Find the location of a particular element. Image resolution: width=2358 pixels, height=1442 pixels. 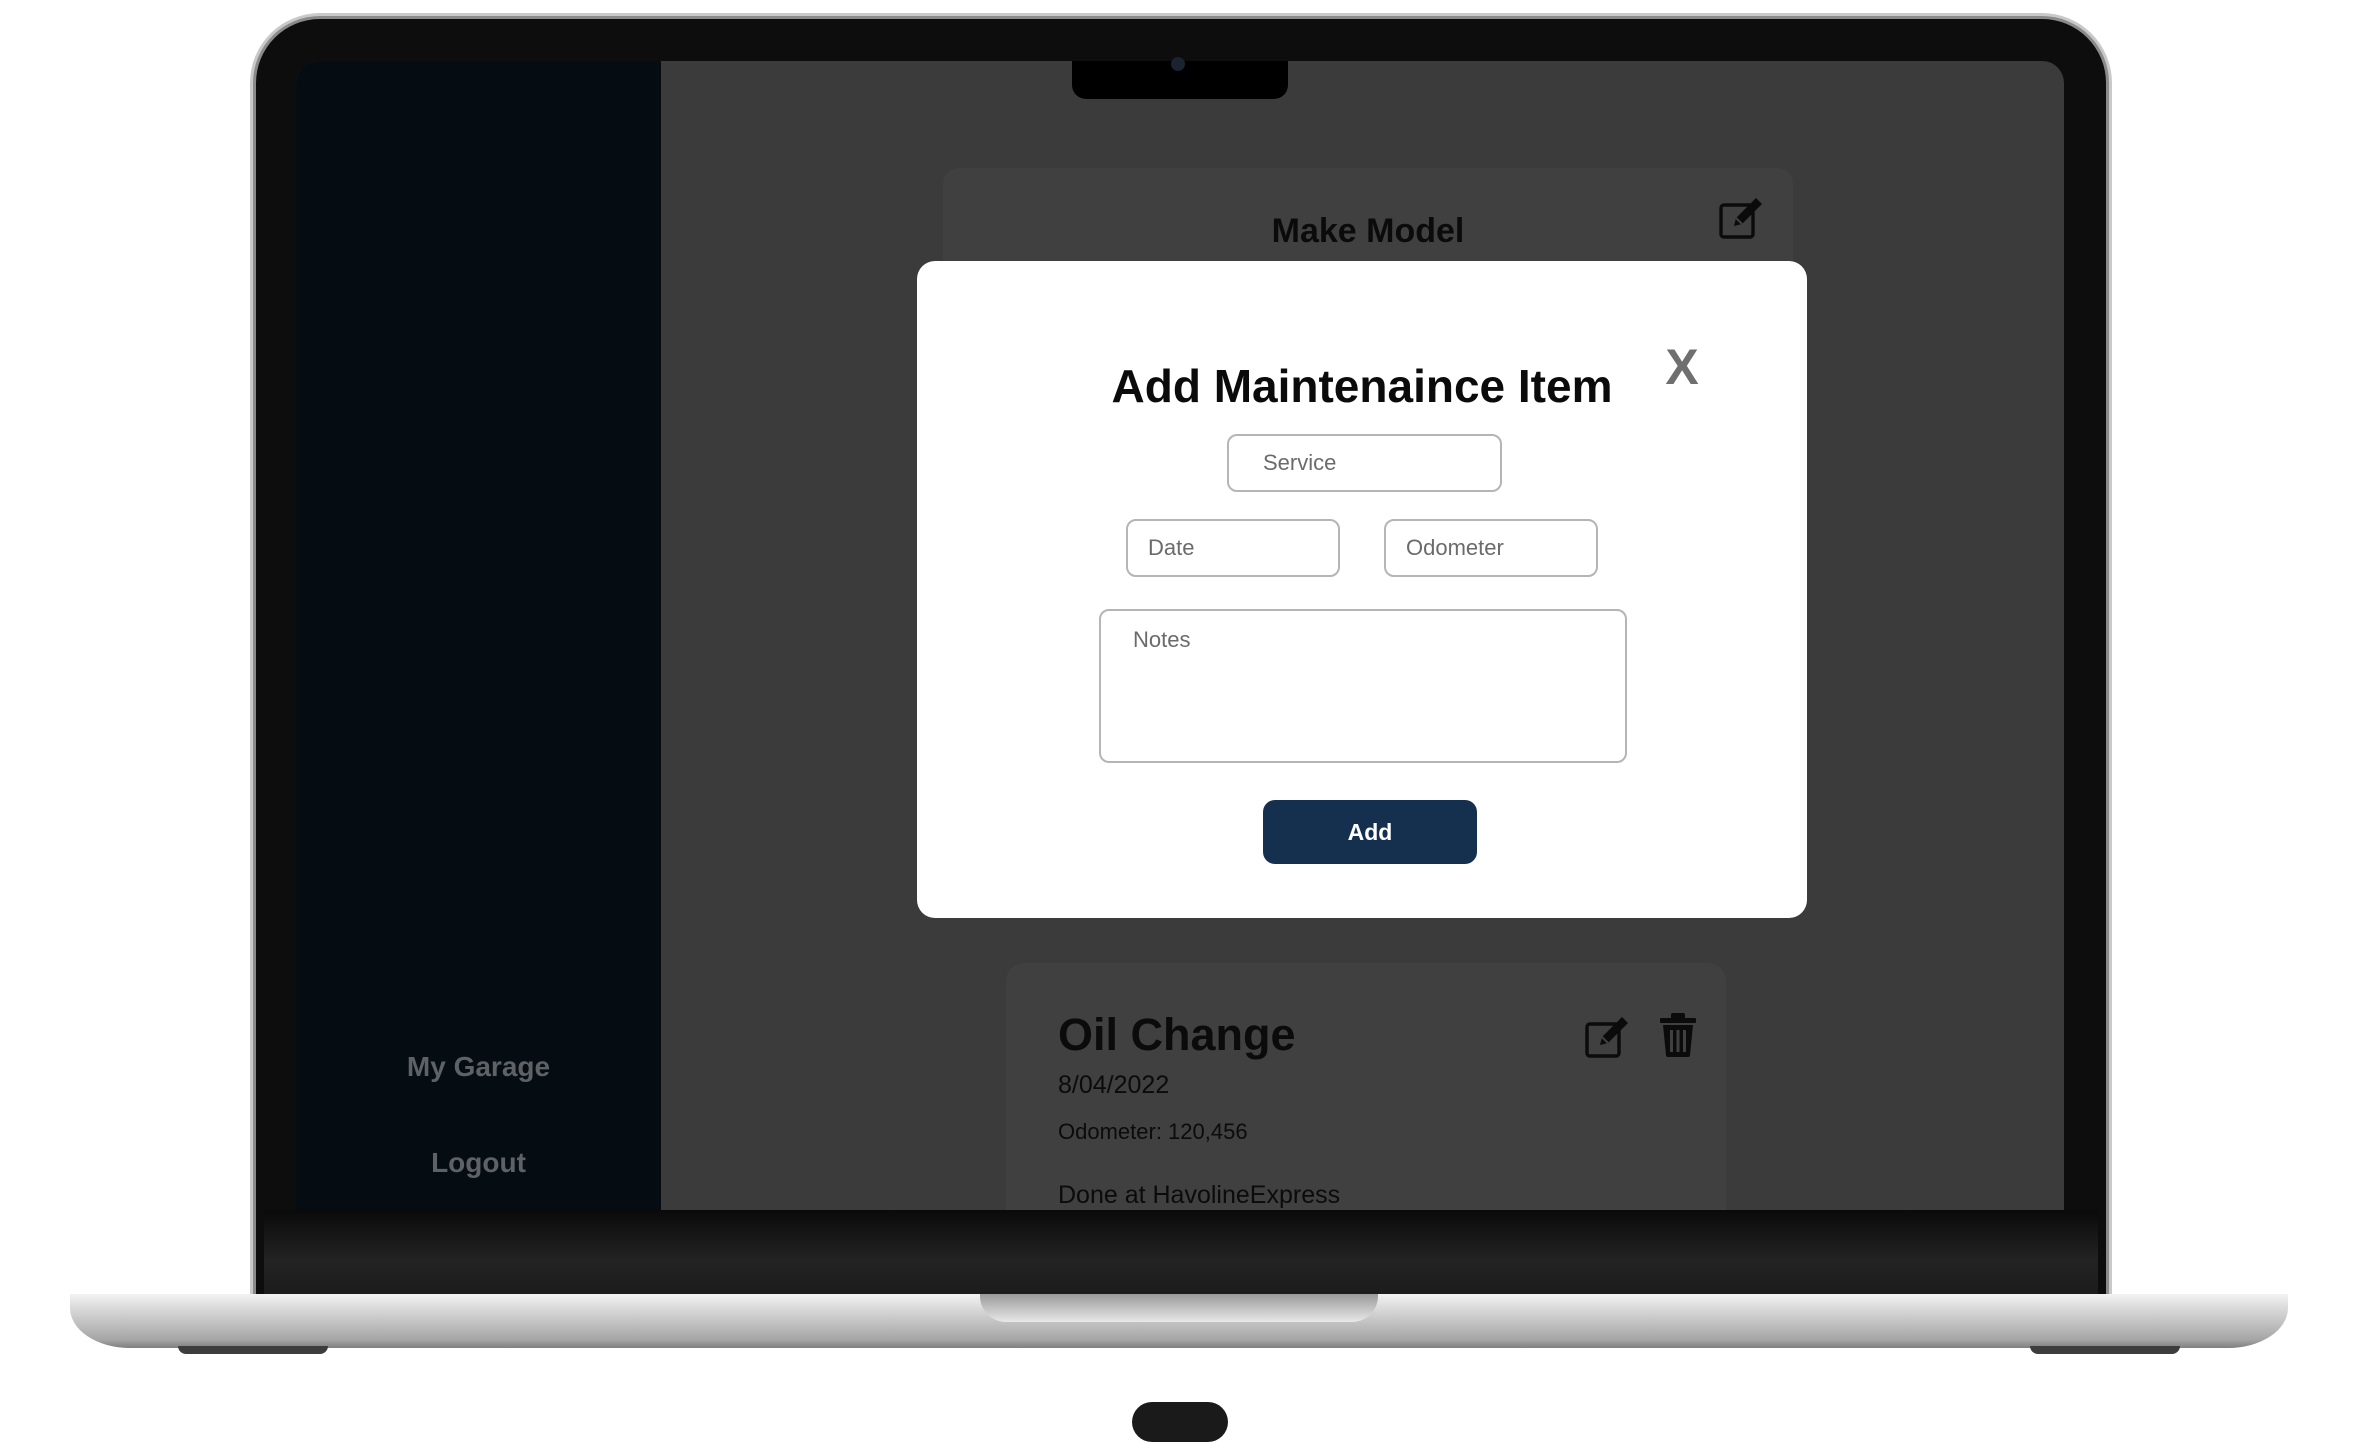

device-pill is located at coordinates (1180, 1422).